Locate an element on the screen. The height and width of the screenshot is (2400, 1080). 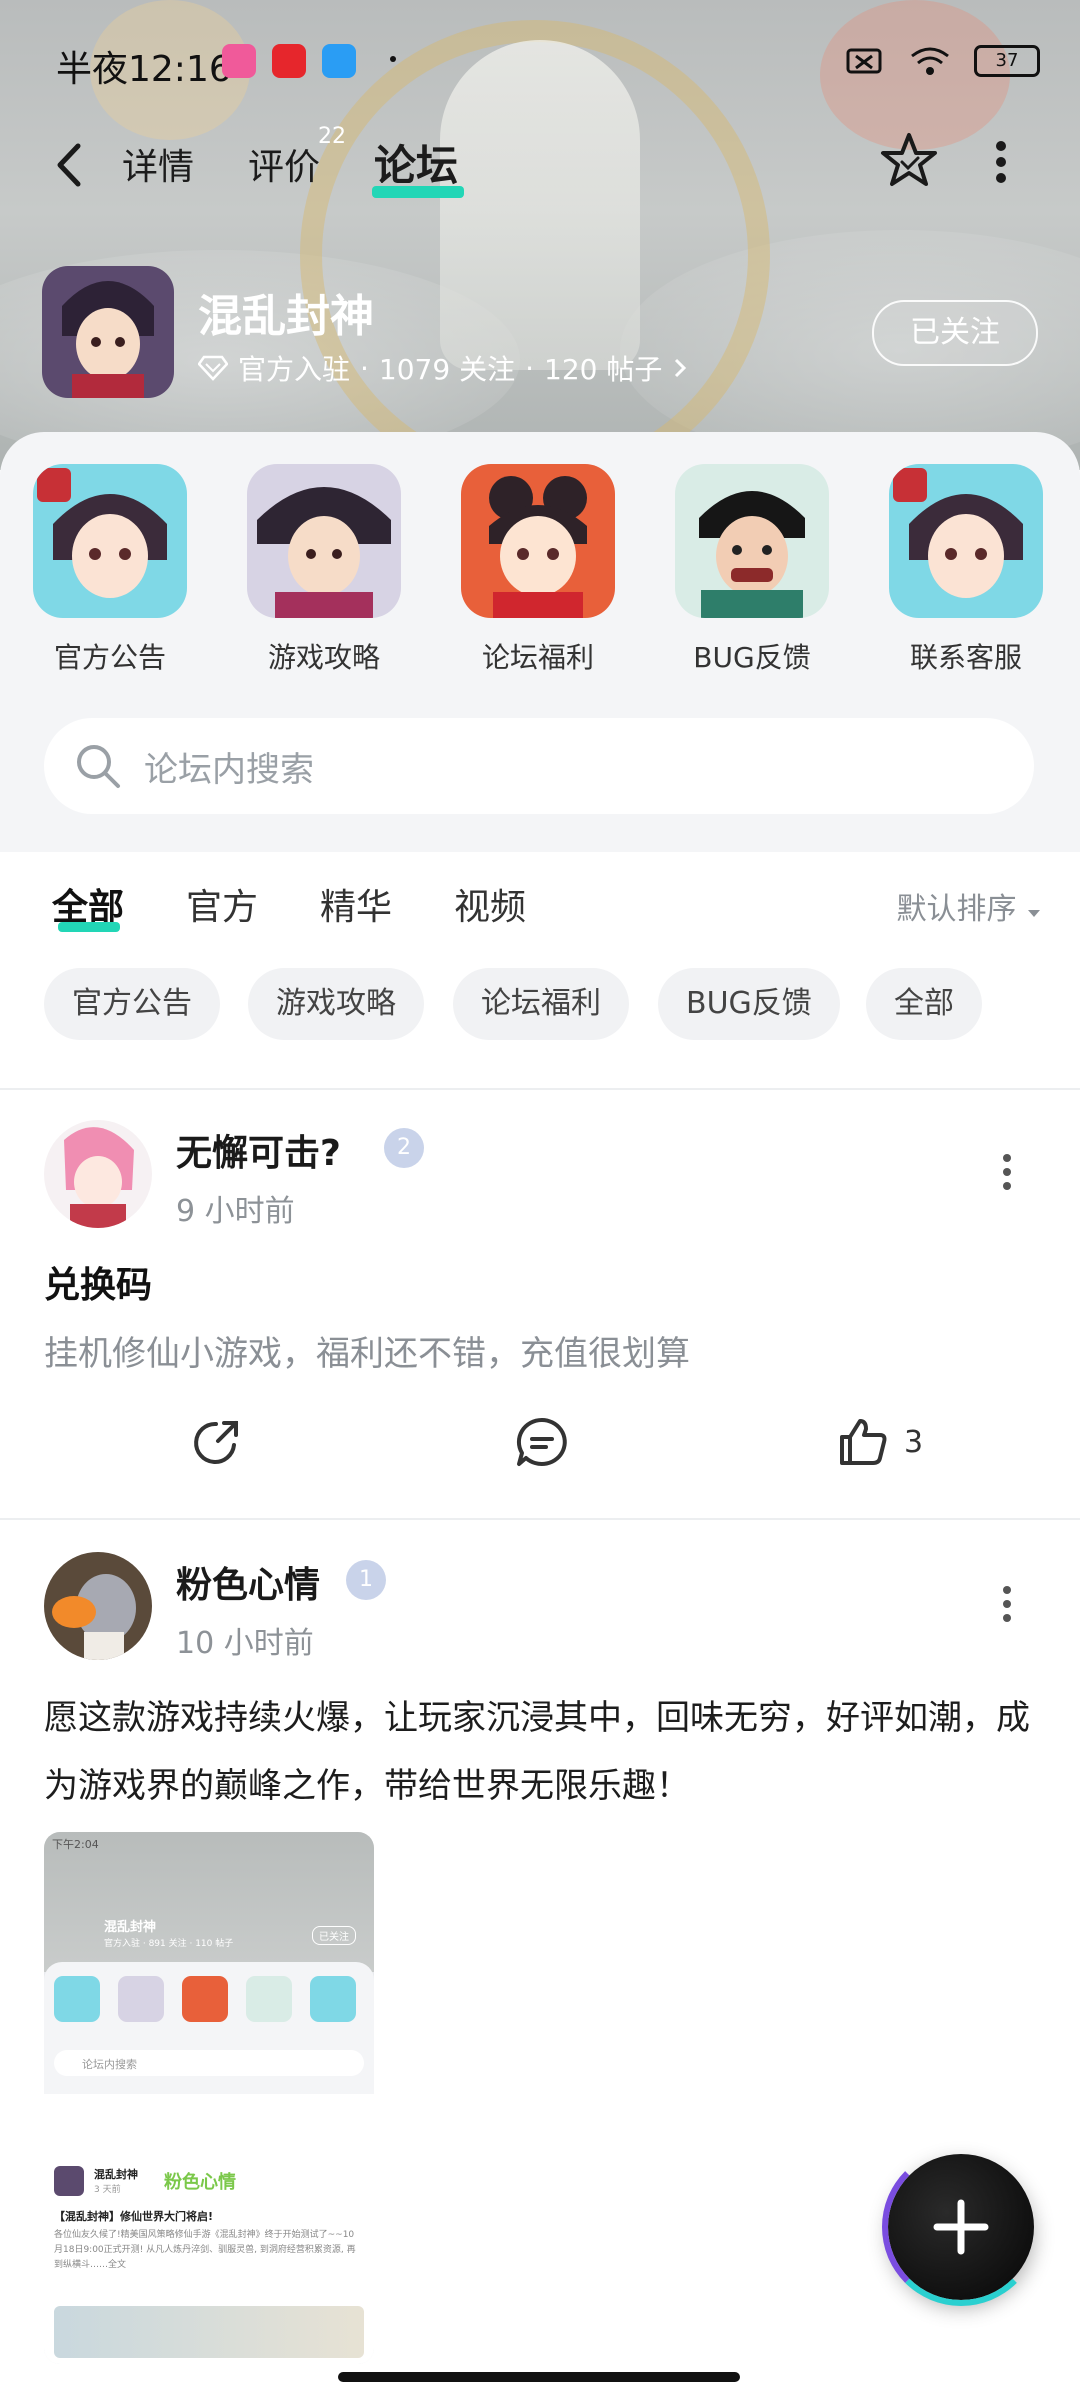
tab-details: 详情 is located at coordinates (158, 164).